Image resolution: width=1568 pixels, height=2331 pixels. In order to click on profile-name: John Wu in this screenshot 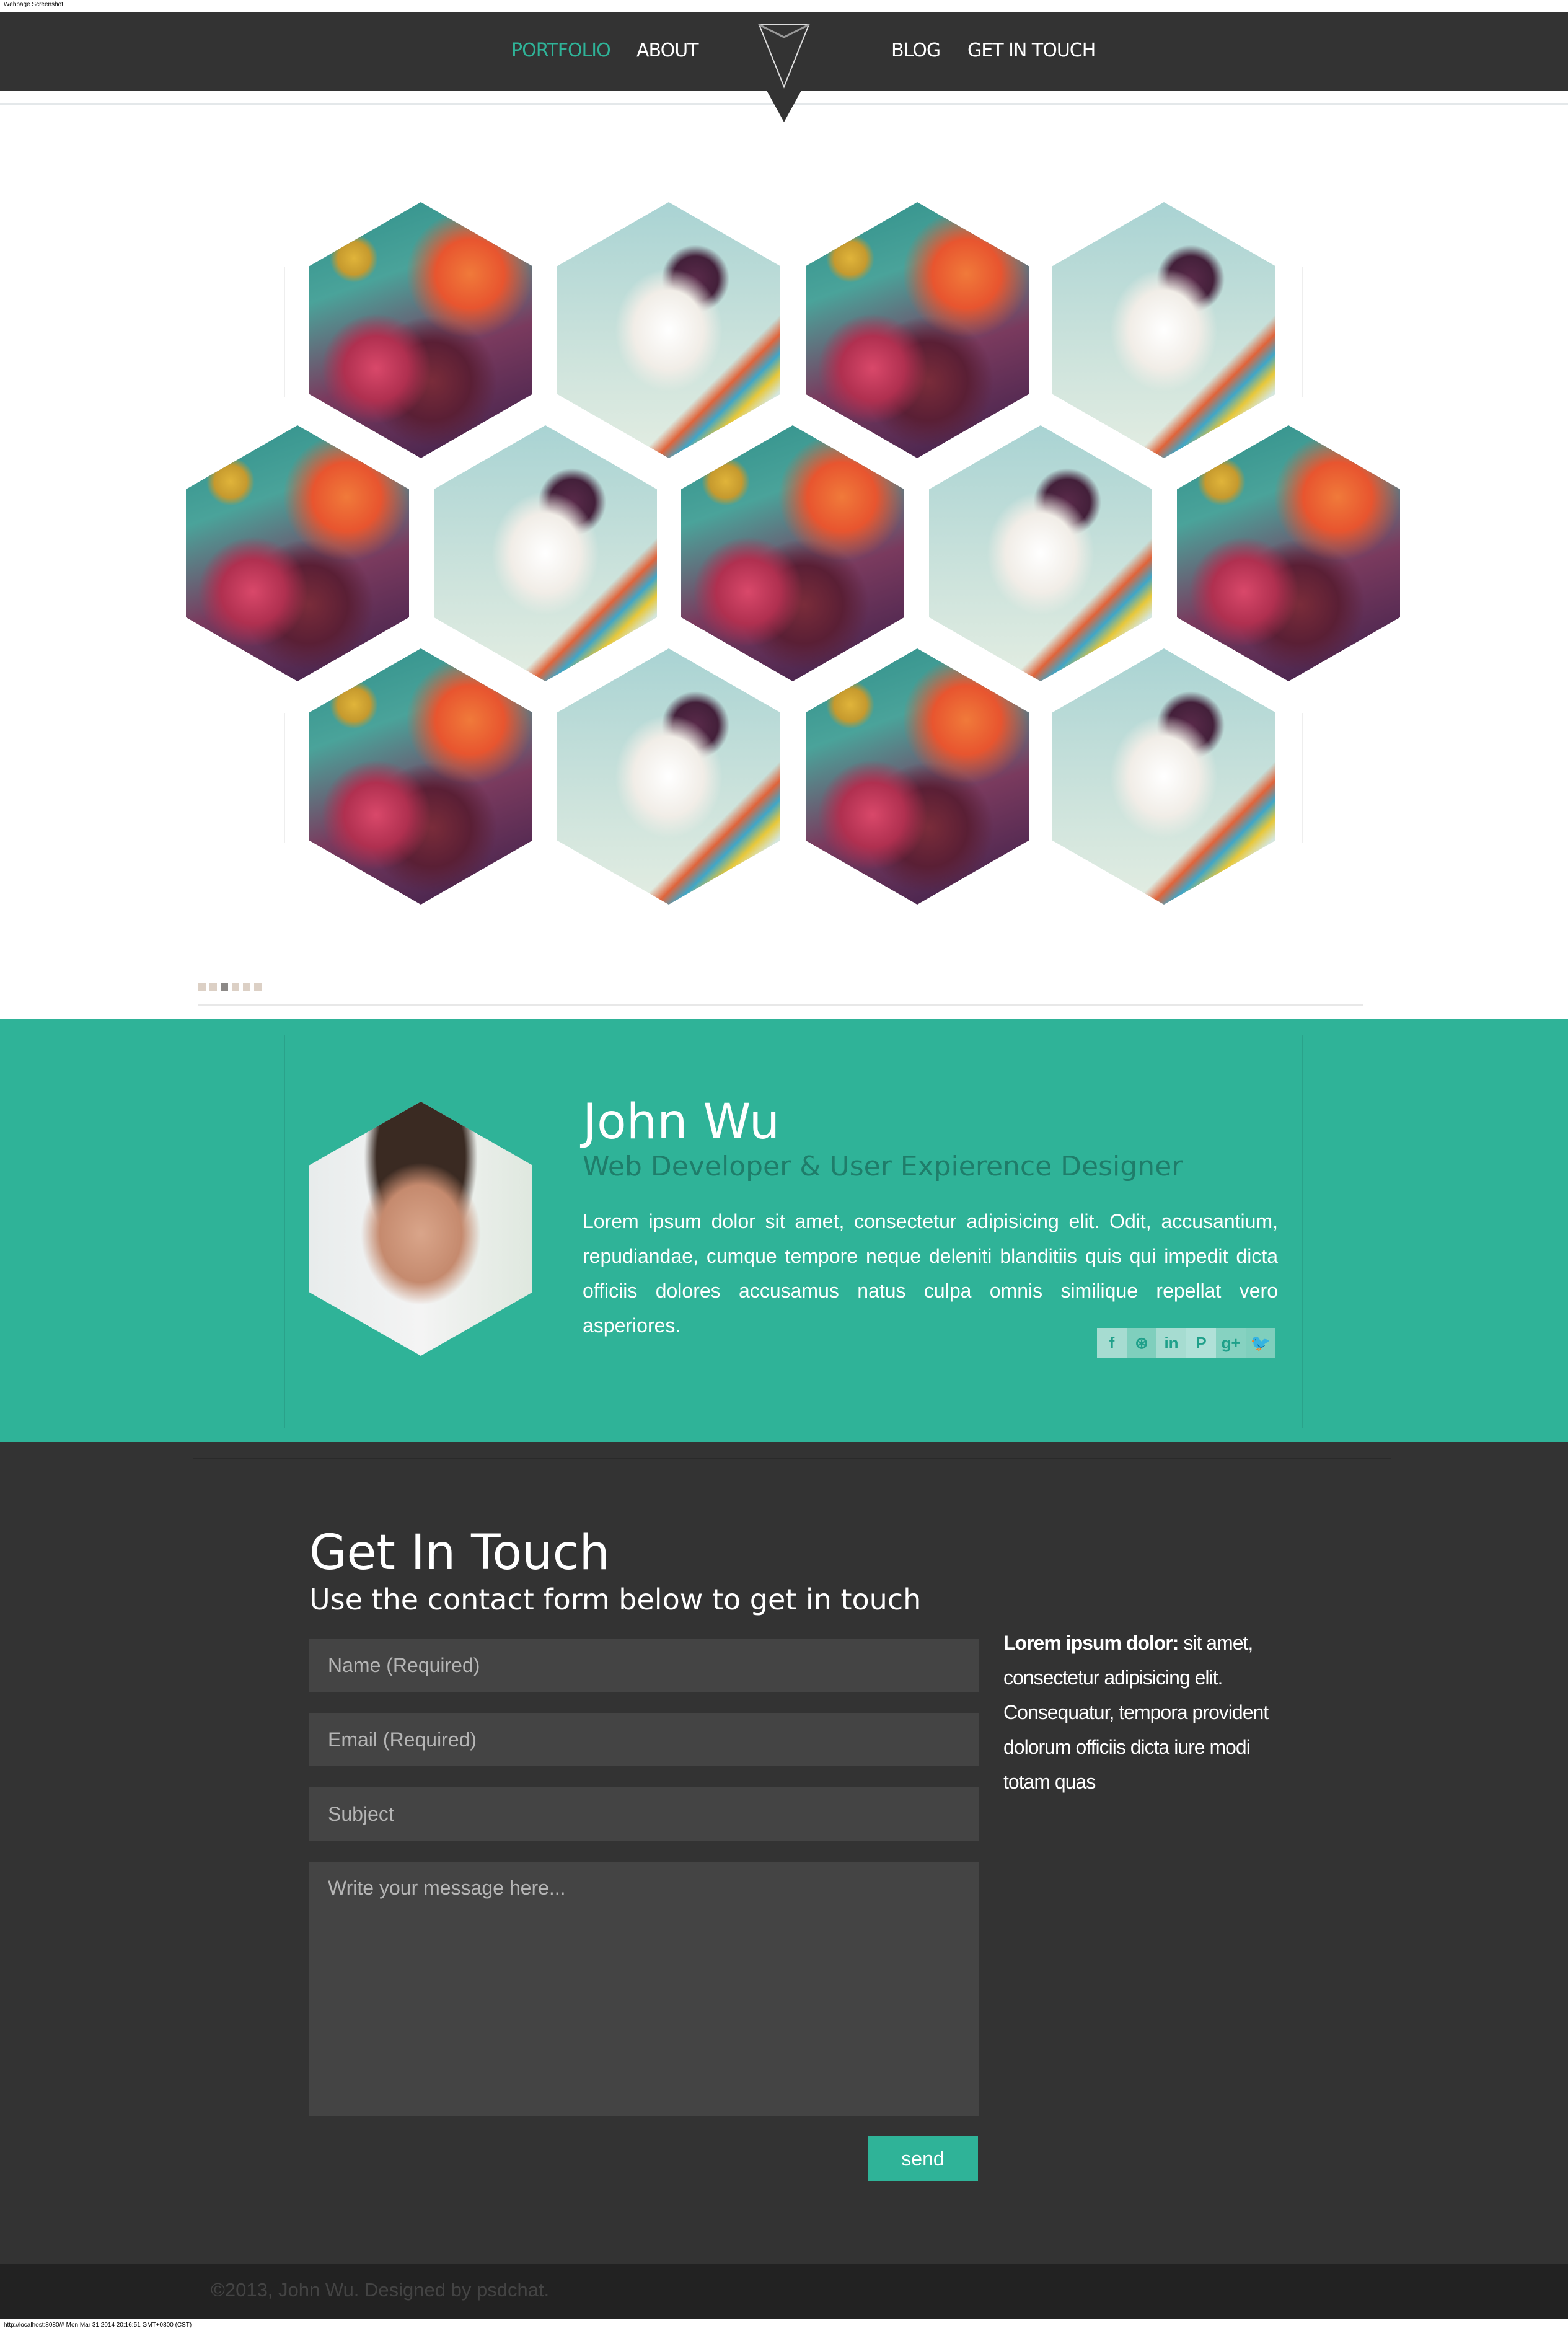, I will do `click(681, 1122)`.